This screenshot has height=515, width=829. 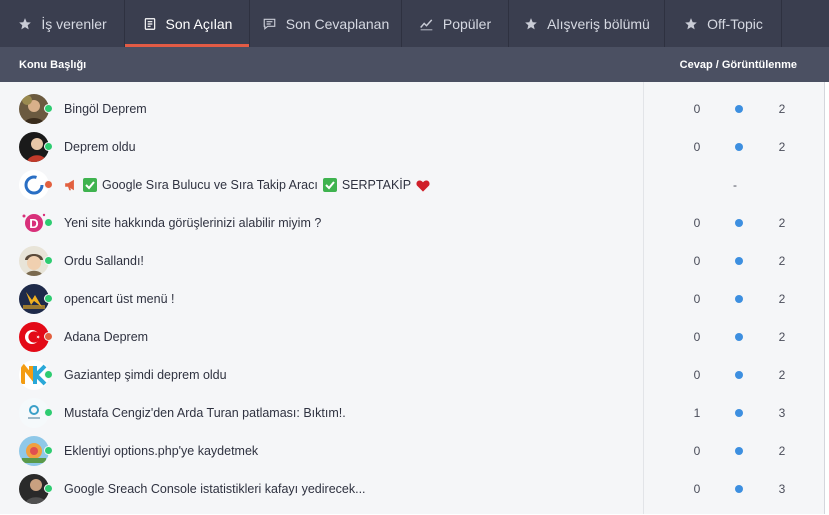 I want to click on list-header: Konu Başlığı Cevap / Görüntülenme, so click(x=414, y=64).